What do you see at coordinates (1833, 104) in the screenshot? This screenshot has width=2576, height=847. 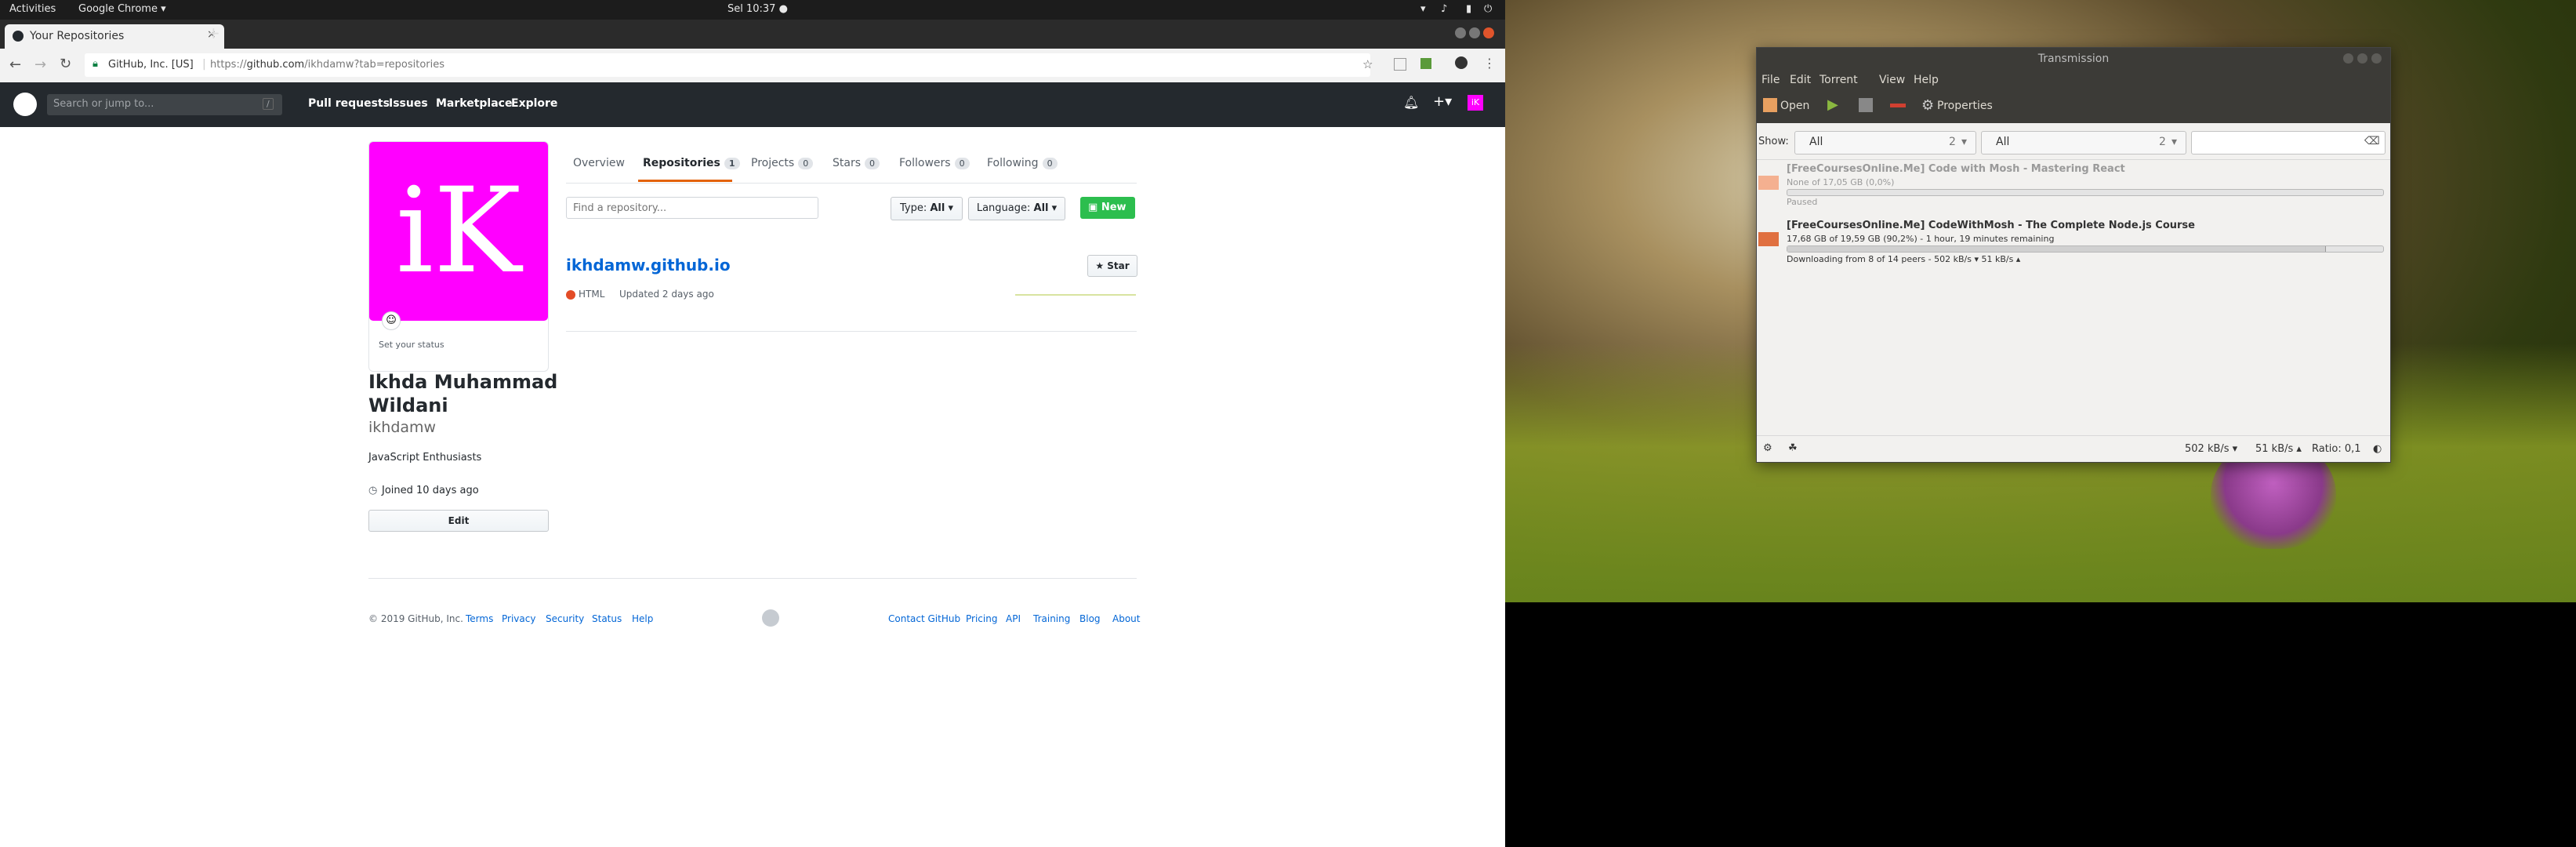 I see `start-icon: ▶` at bounding box center [1833, 104].